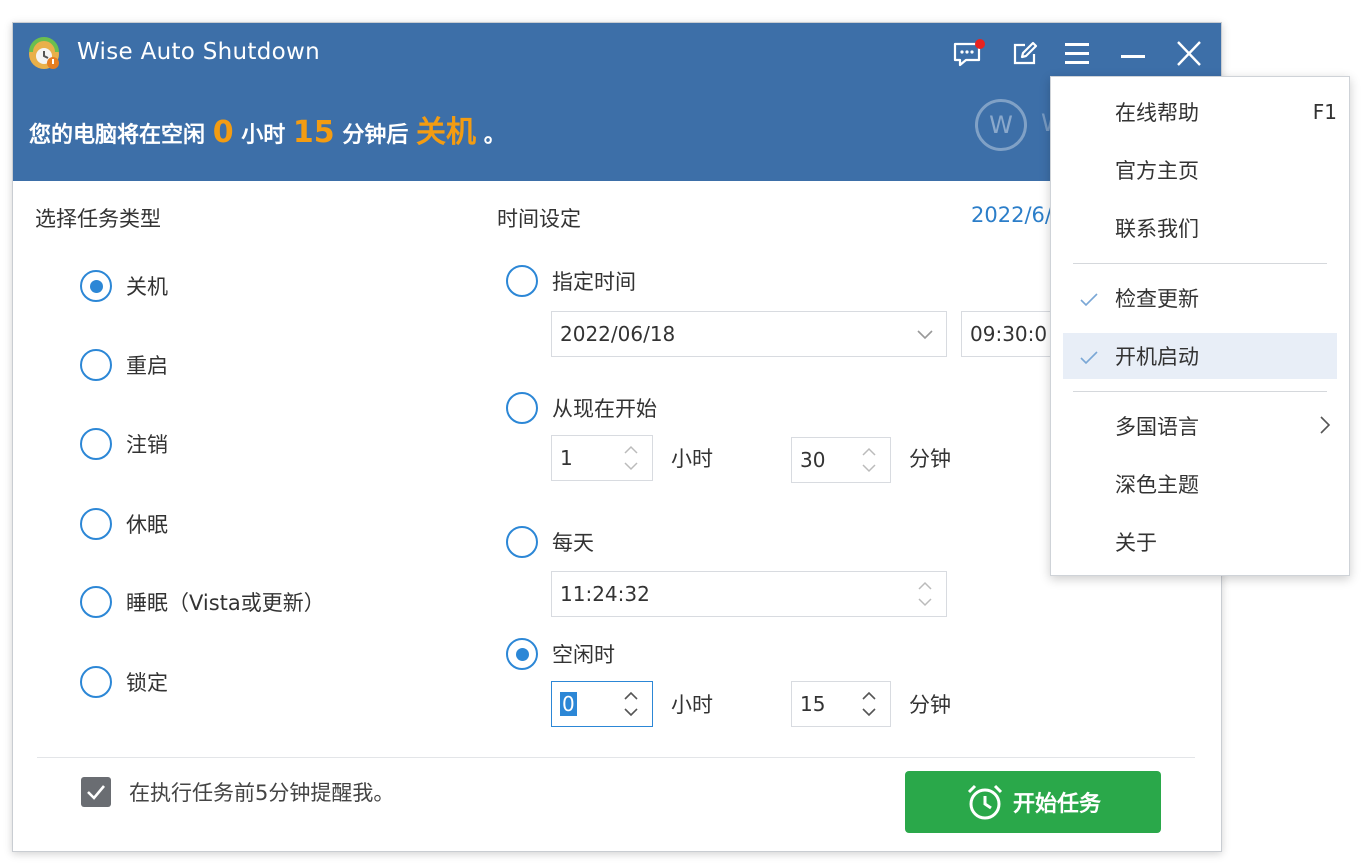 This screenshot has width=1372, height=864. What do you see at coordinates (1157, 113) in the screenshot?
I see `menu-item-label: 在线帮助` at bounding box center [1157, 113].